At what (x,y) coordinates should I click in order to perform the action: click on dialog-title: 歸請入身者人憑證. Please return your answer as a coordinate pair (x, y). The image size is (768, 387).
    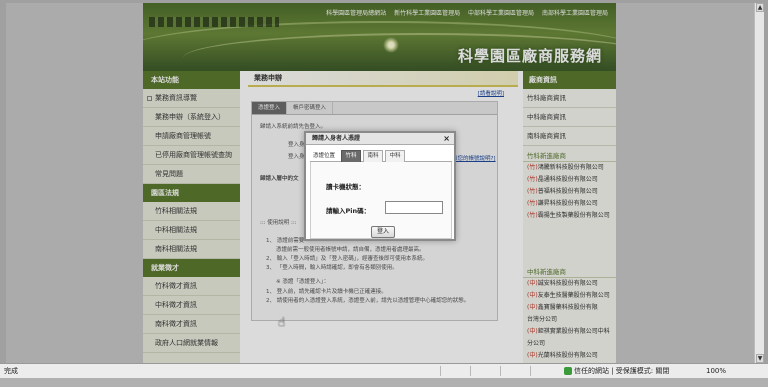
    Looking at the image, I should click on (380, 139).